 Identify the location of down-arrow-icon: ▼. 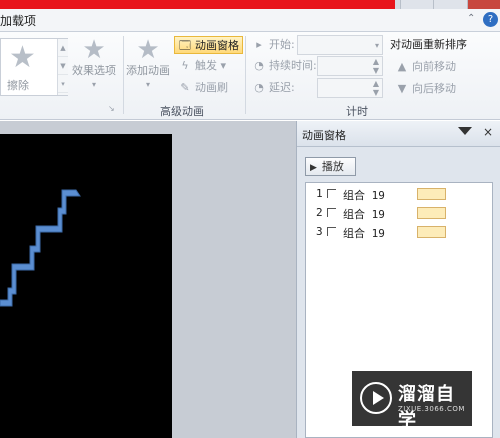
(402, 88).